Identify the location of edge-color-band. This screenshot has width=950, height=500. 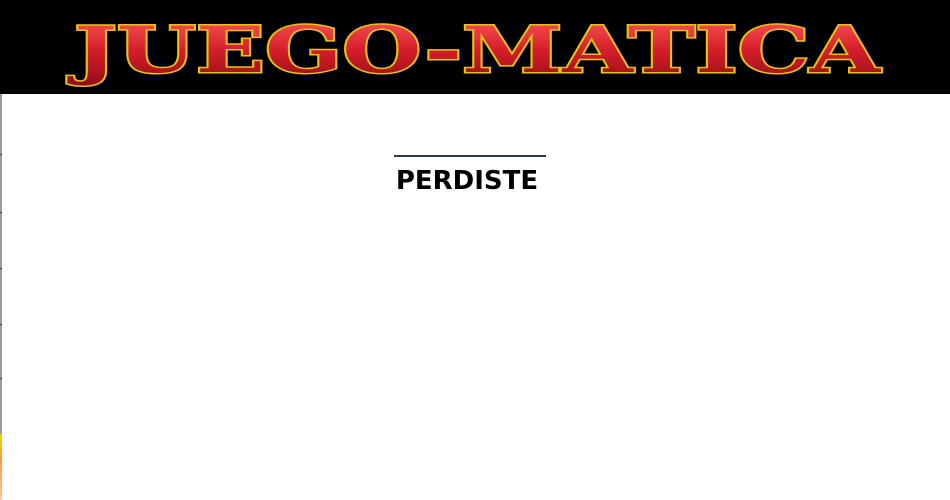
(1, 467).